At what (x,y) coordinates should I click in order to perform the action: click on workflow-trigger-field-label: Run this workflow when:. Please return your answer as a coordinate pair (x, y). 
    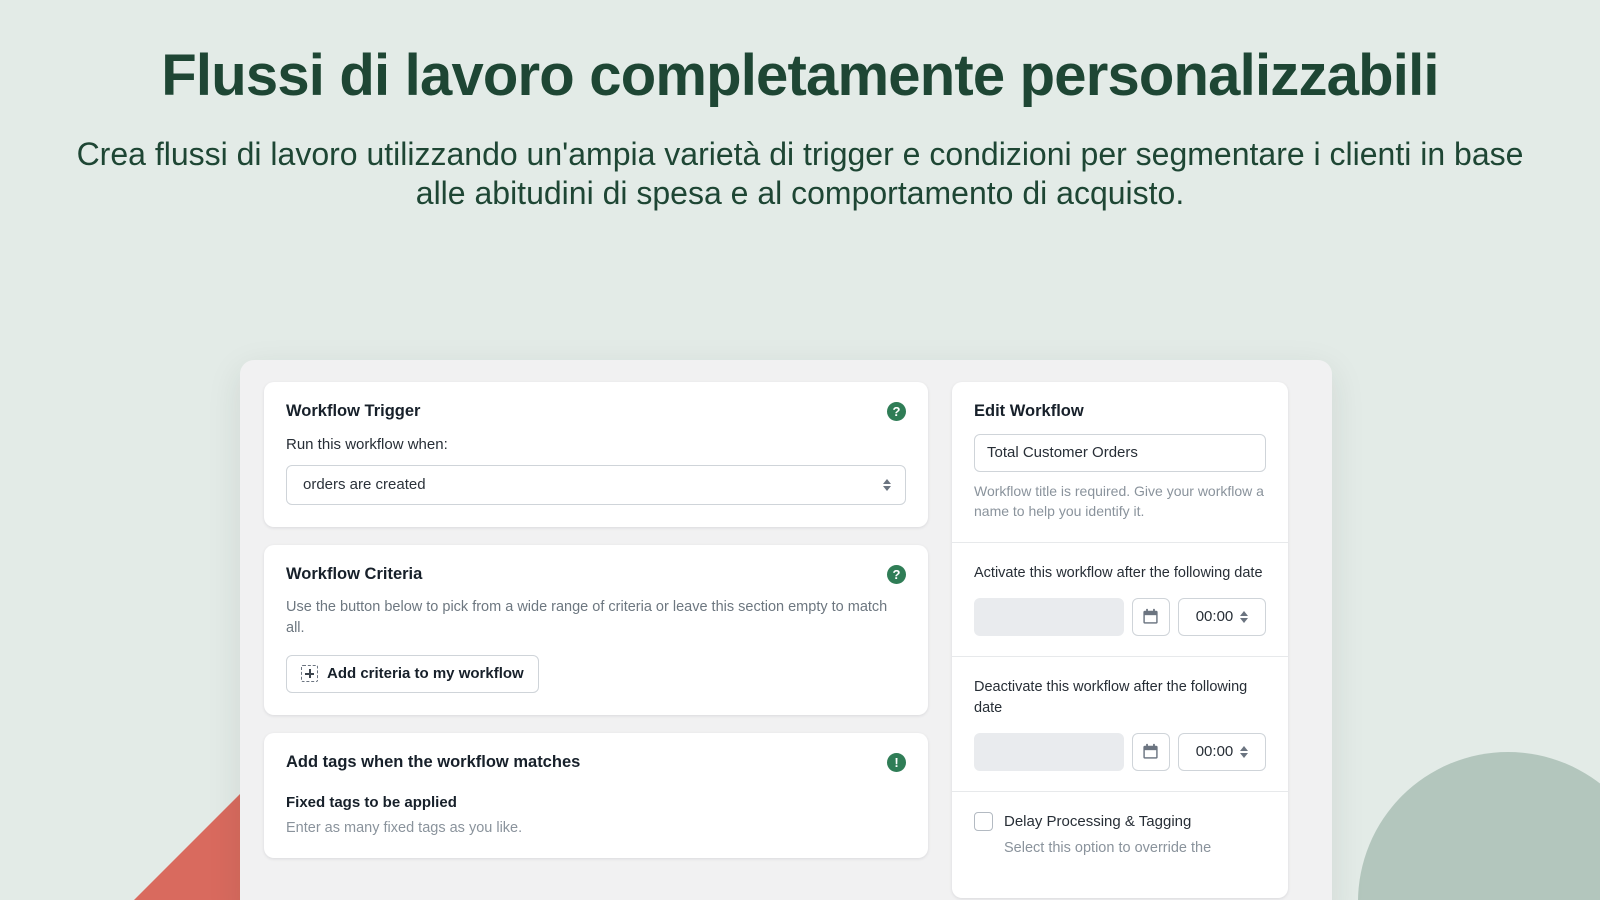
    Looking at the image, I should click on (367, 444).